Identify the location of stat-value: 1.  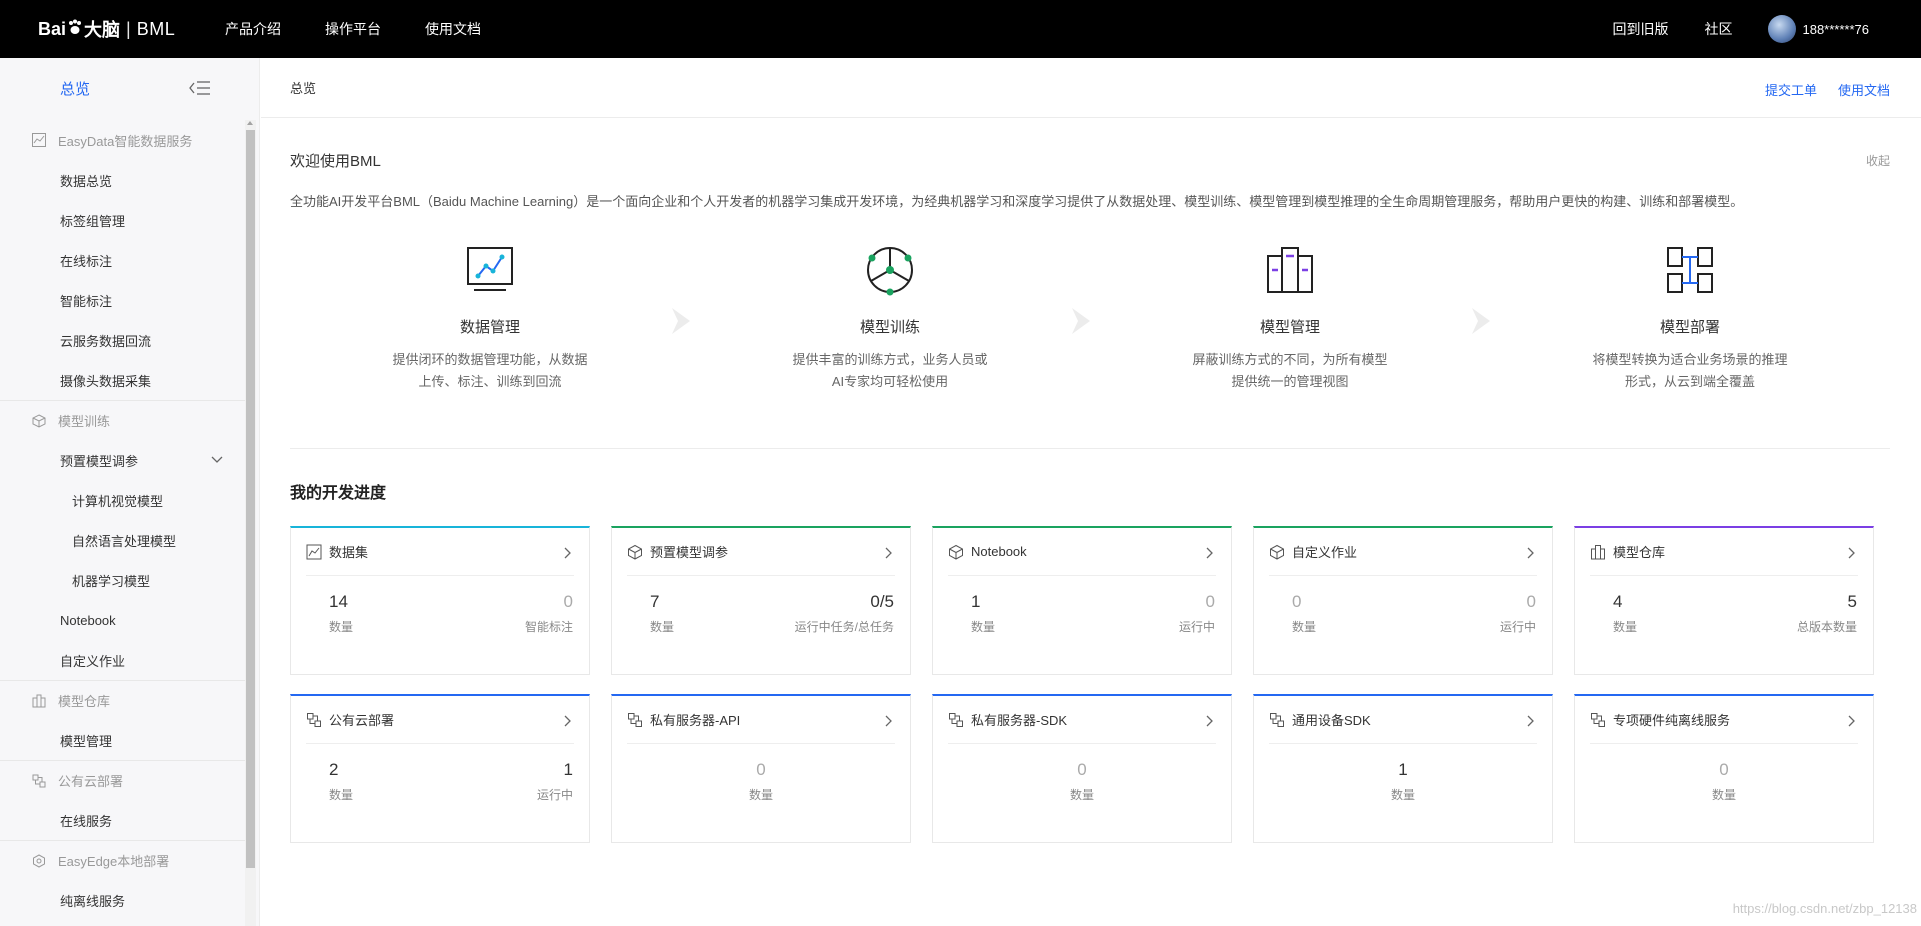
(1403, 769).